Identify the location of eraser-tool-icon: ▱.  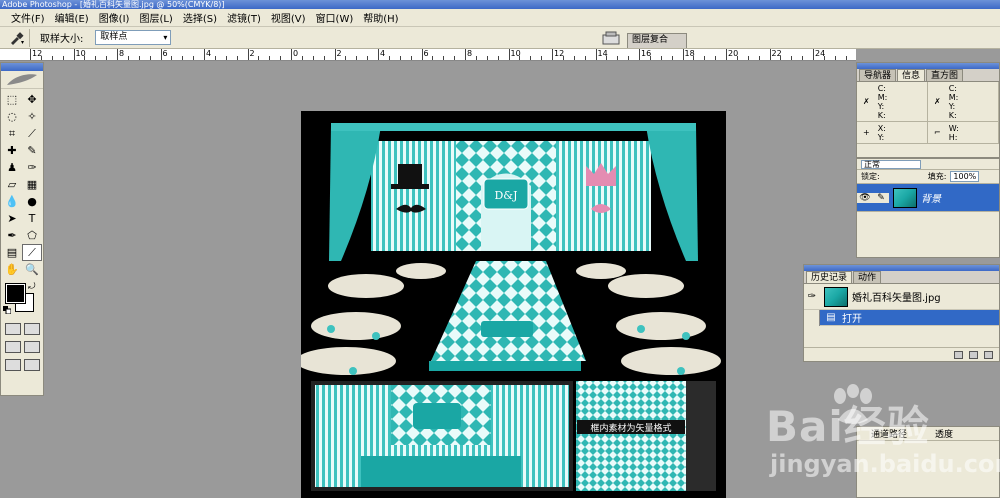
(12, 184).